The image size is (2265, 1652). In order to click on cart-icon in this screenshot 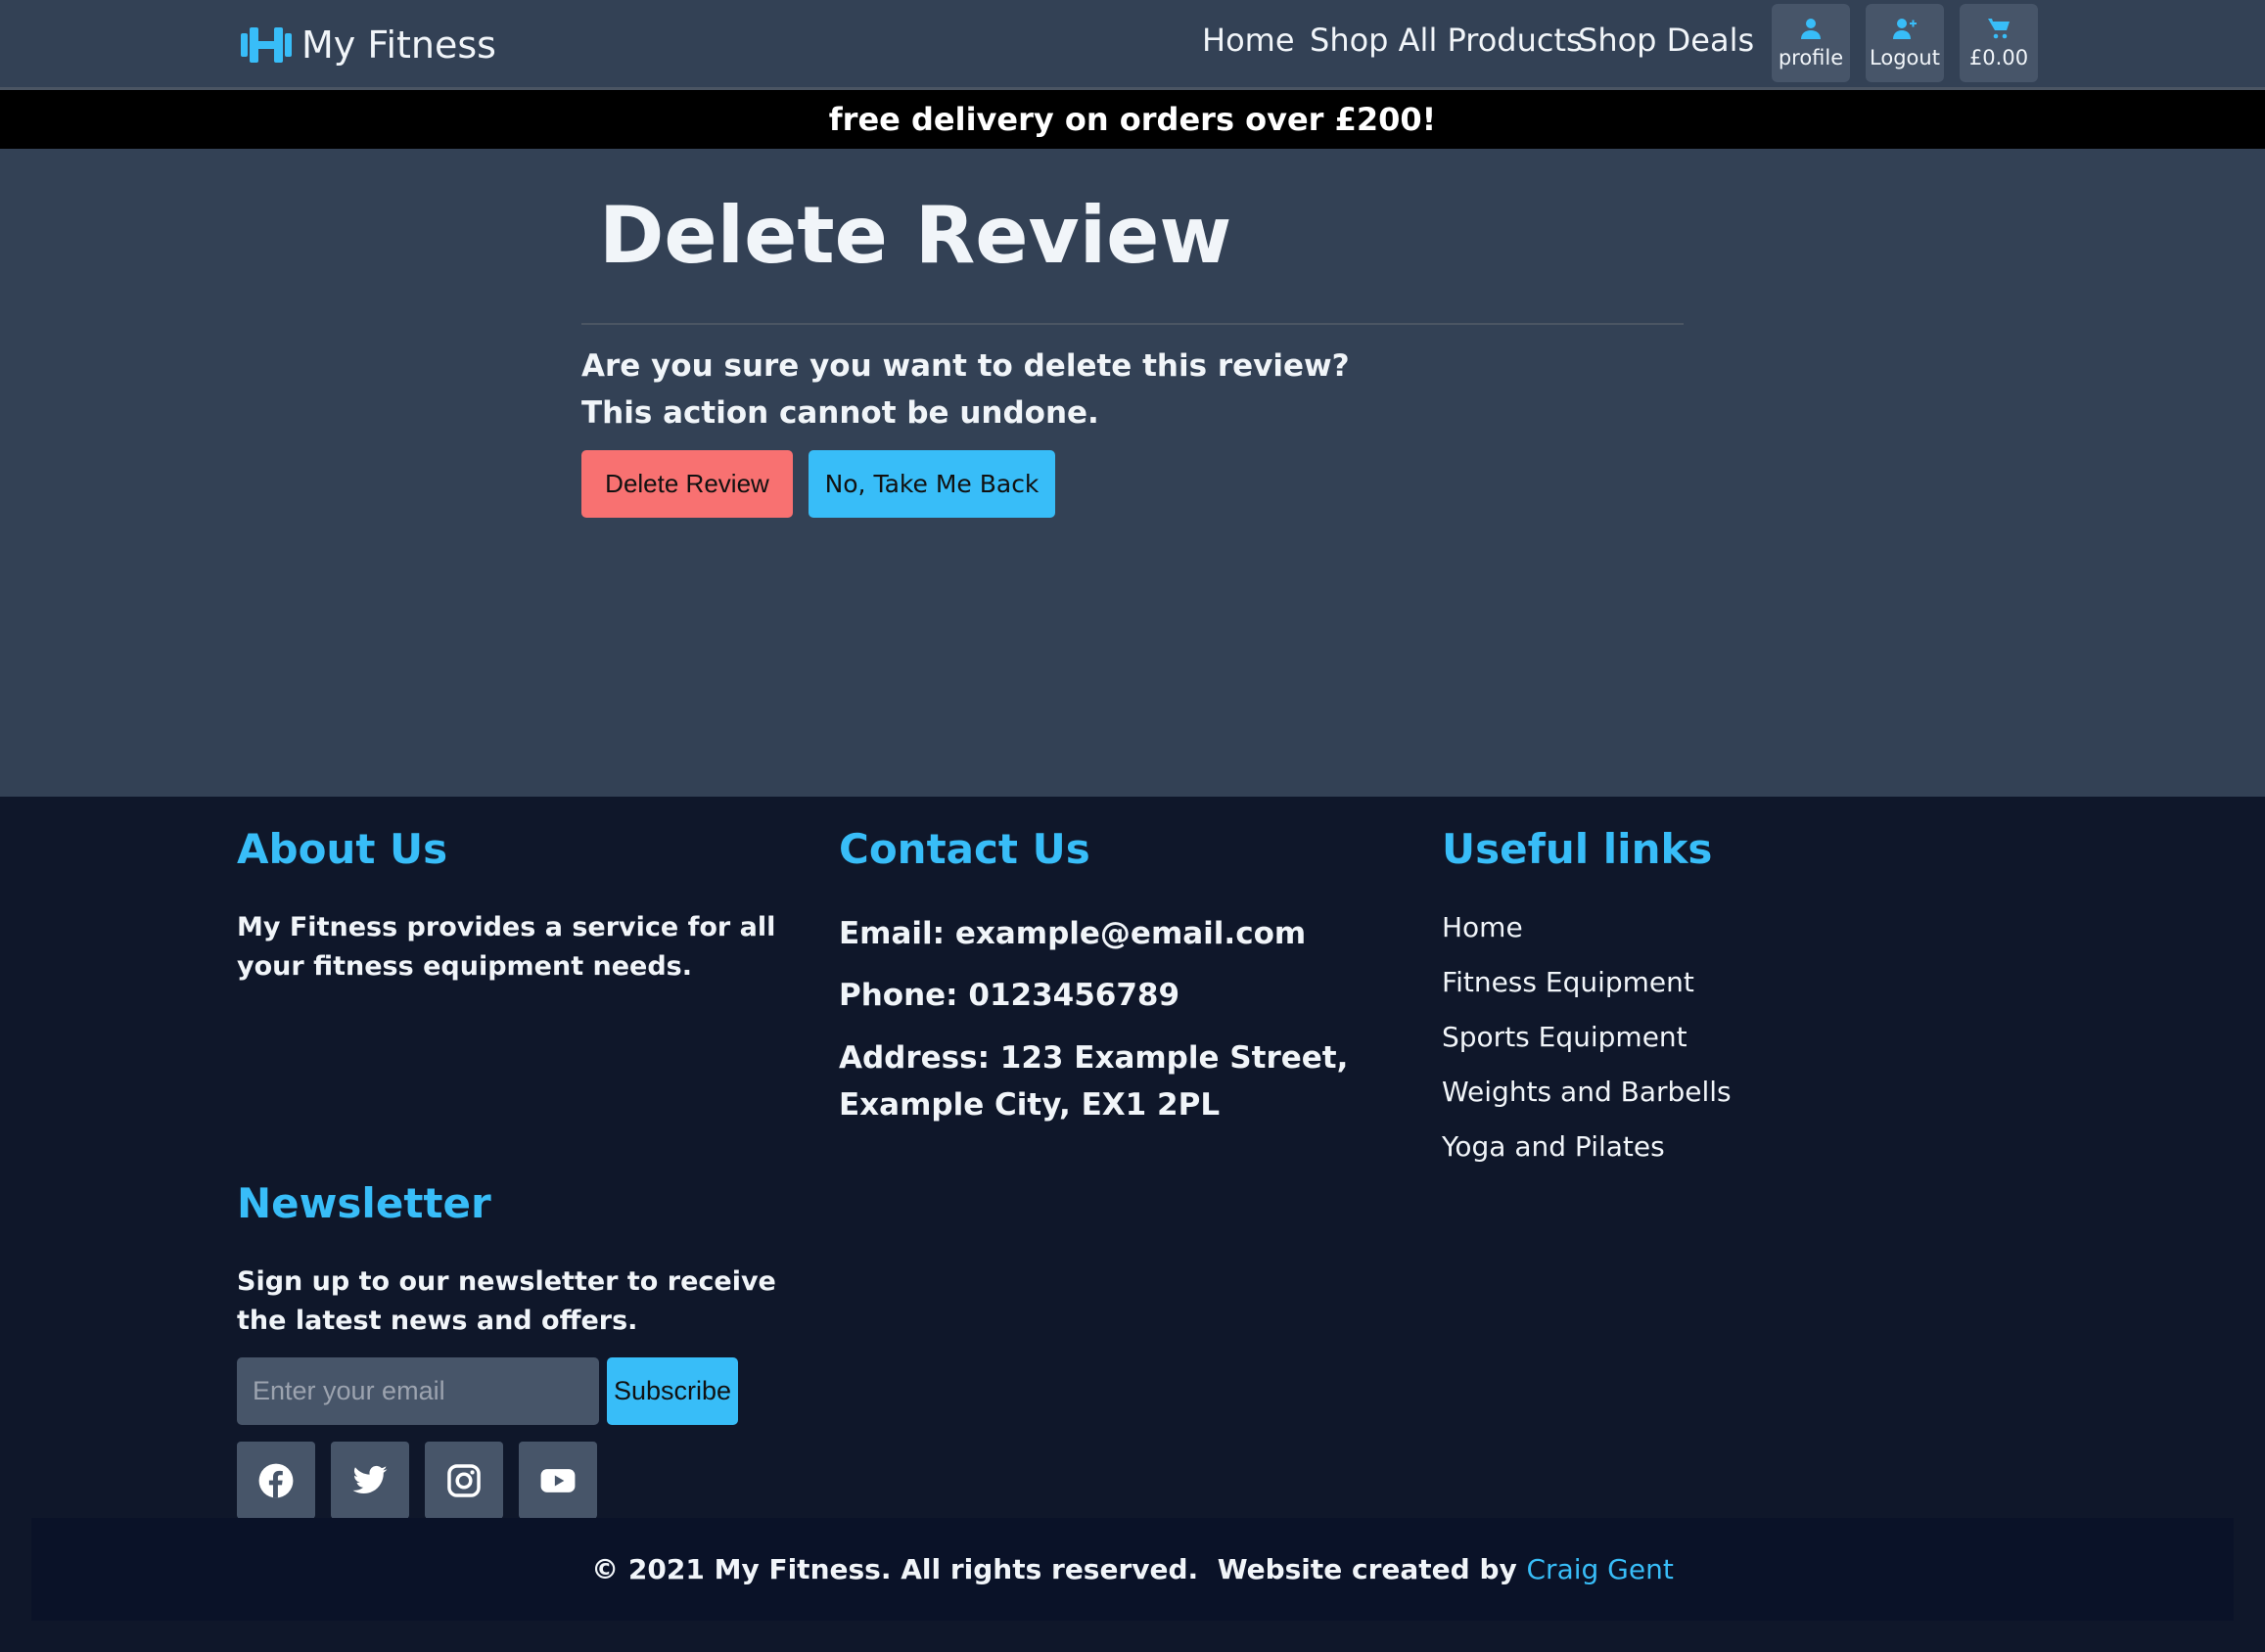, I will do `click(1999, 29)`.